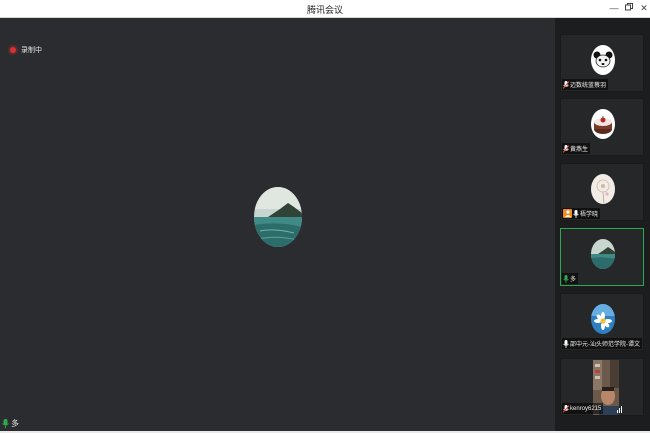 This screenshot has height=433, width=650. Describe the element at coordinates (15, 423) in the screenshot. I see `main-speaker-name: 多` at that location.